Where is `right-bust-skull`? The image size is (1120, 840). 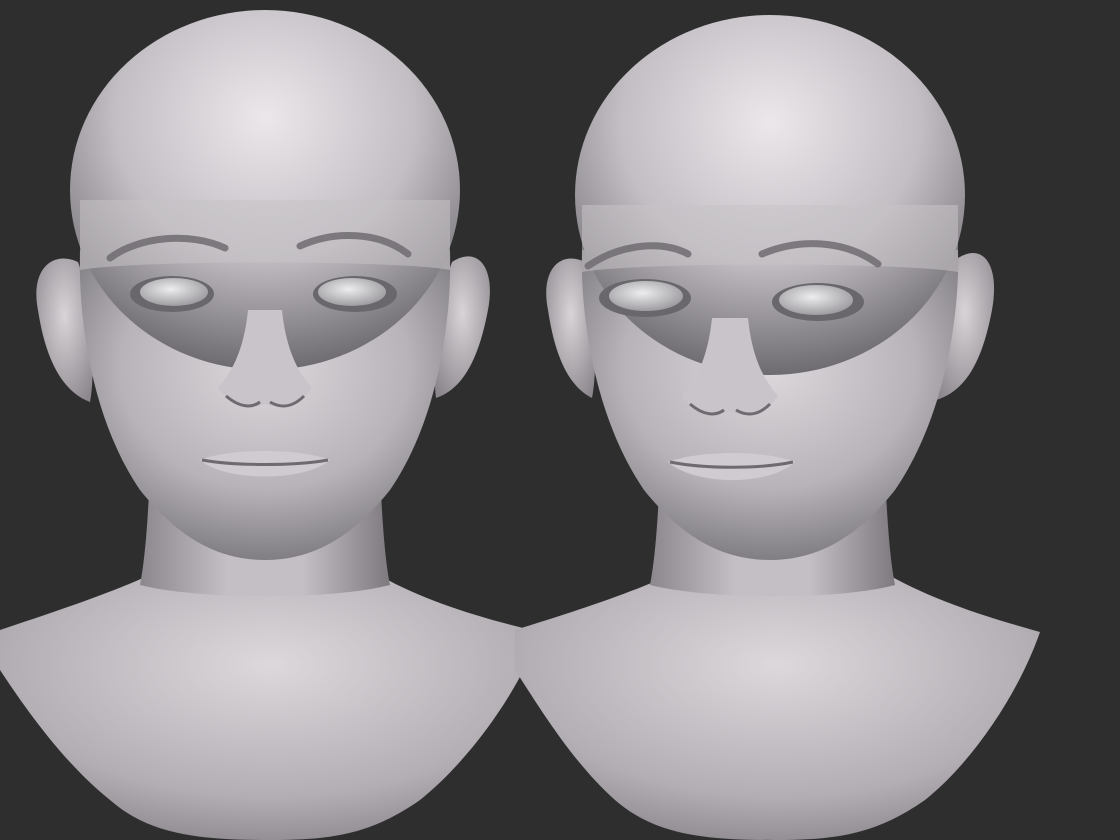
right-bust-skull is located at coordinates (770, 195).